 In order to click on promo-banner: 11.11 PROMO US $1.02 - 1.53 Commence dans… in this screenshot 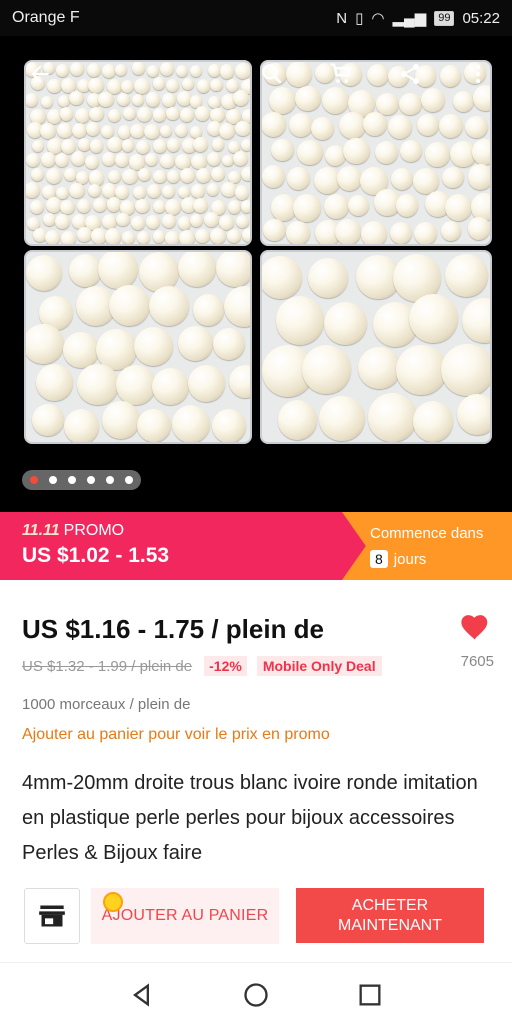, I will do `click(256, 546)`.